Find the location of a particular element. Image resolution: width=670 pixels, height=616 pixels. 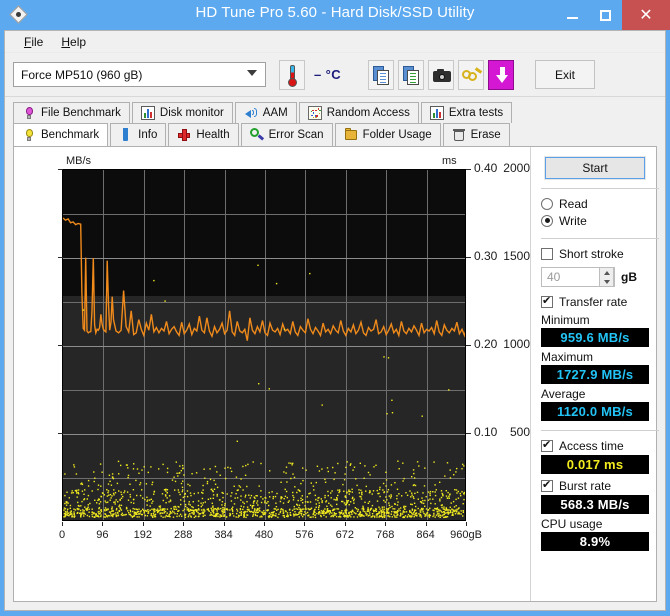

maximize-button is located at coordinates (605, 15).